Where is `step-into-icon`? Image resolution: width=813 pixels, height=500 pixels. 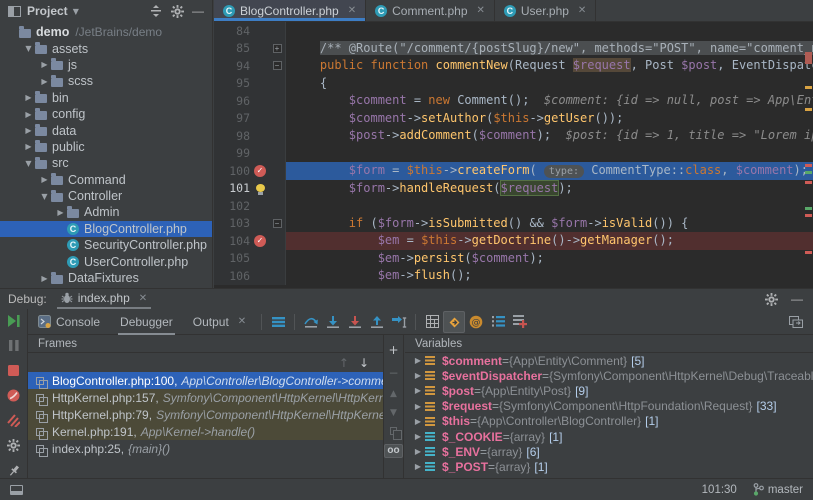 step-into-icon is located at coordinates (333, 322).